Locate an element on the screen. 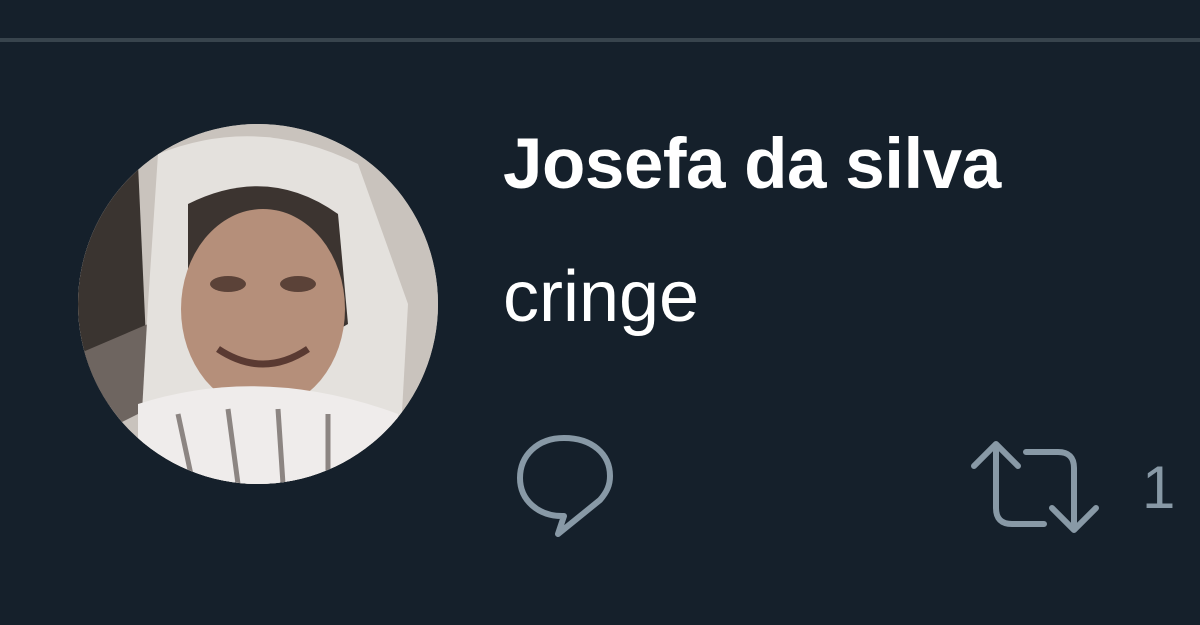 This screenshot has width=1200, height=625. retweet-icon is located at coordinates (1035, 487).